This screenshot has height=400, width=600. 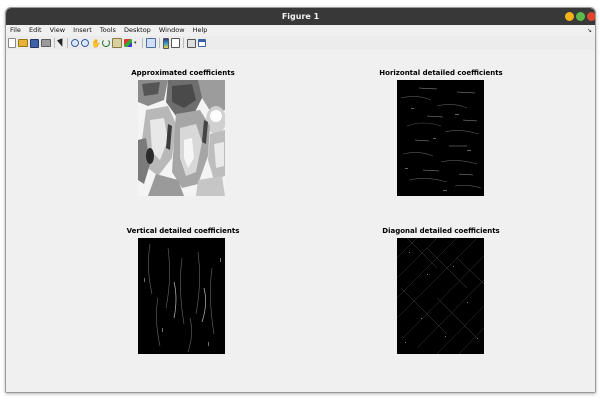 I want to click on link-plot-icon, so click(x=151, y=43).